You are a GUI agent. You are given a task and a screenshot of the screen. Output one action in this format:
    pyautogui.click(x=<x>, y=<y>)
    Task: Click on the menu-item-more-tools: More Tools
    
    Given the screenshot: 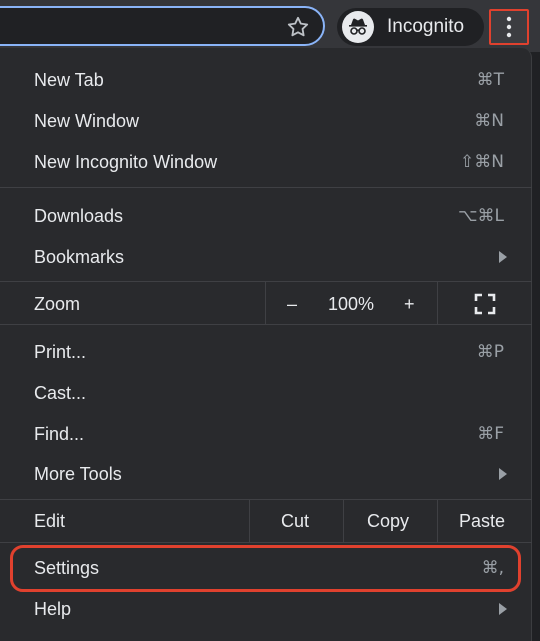 What is the action you would take?
    pyautogui.click(x=266, y=474)
    